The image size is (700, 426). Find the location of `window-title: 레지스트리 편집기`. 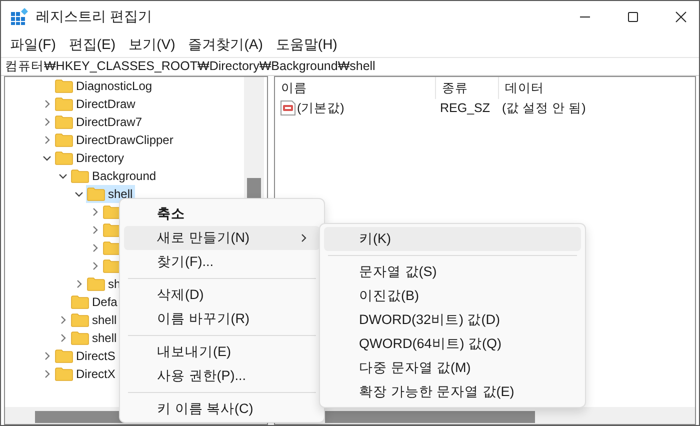

window-title: 레지스트리 편집기 is located at coordinates (94, 17).